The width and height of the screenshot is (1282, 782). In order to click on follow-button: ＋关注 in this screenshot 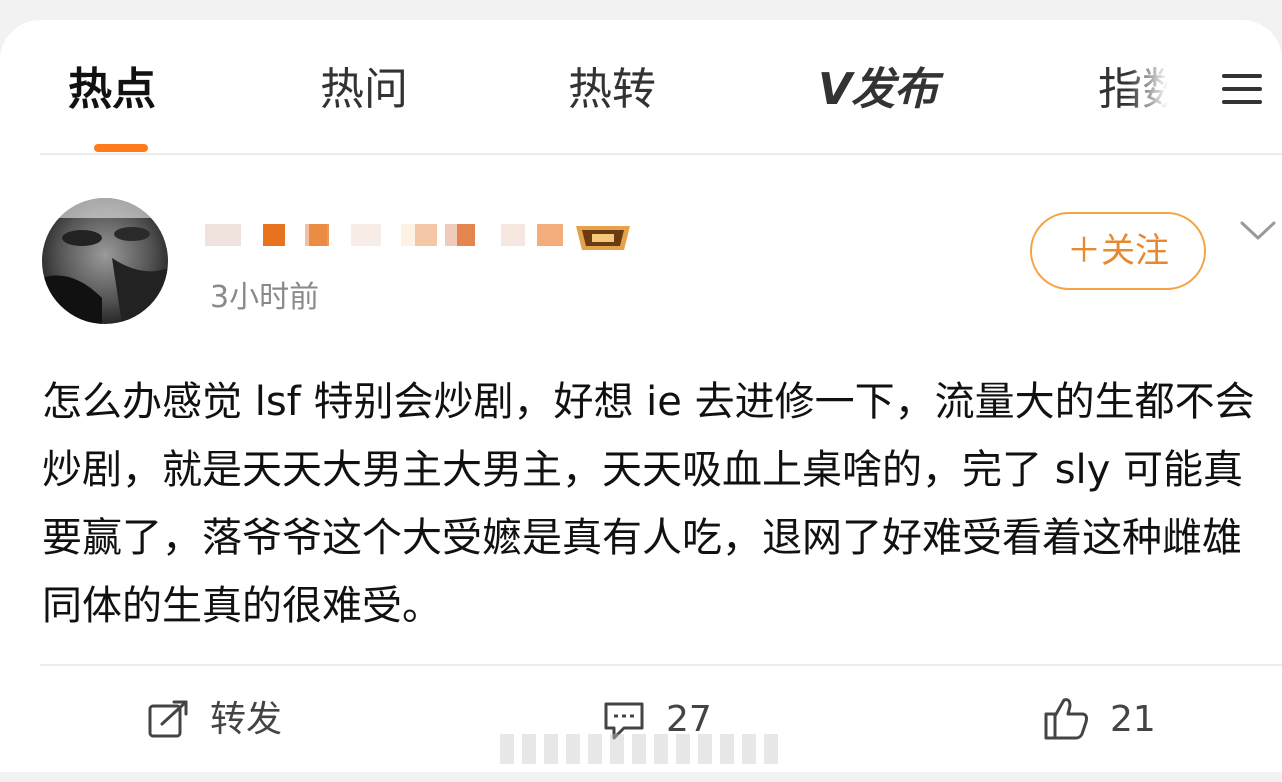, I will do `click(1118, 251)`.